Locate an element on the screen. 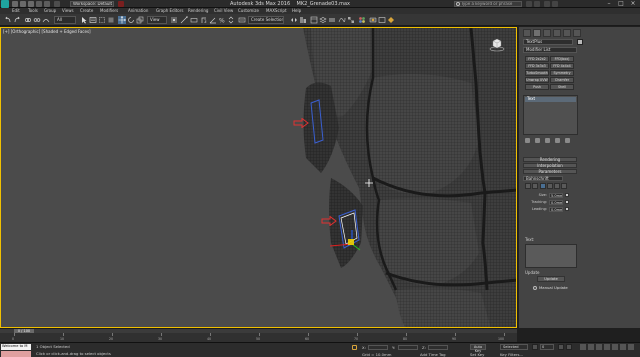 The width and height of the screenshot is (640, 357). help-icon is located at coordinates (555, 4).